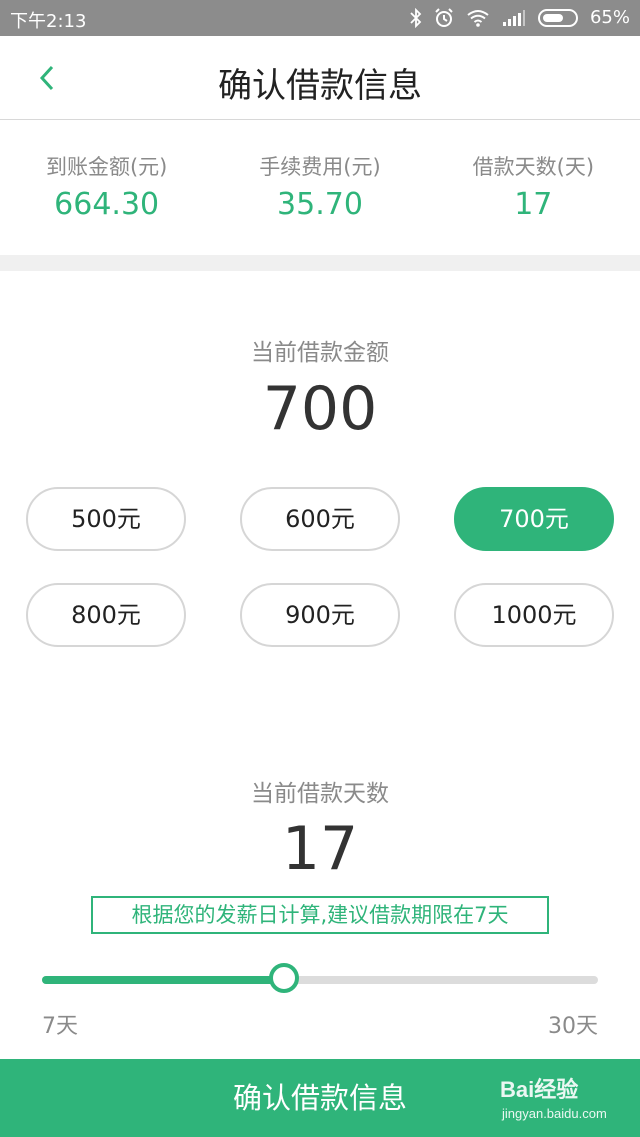 The width and height of the screenshot is (640, 1137). What do you see at coordinates (478, 18) in the screenshot?
I see `wifi-icon` at bounding box center [478, 18].